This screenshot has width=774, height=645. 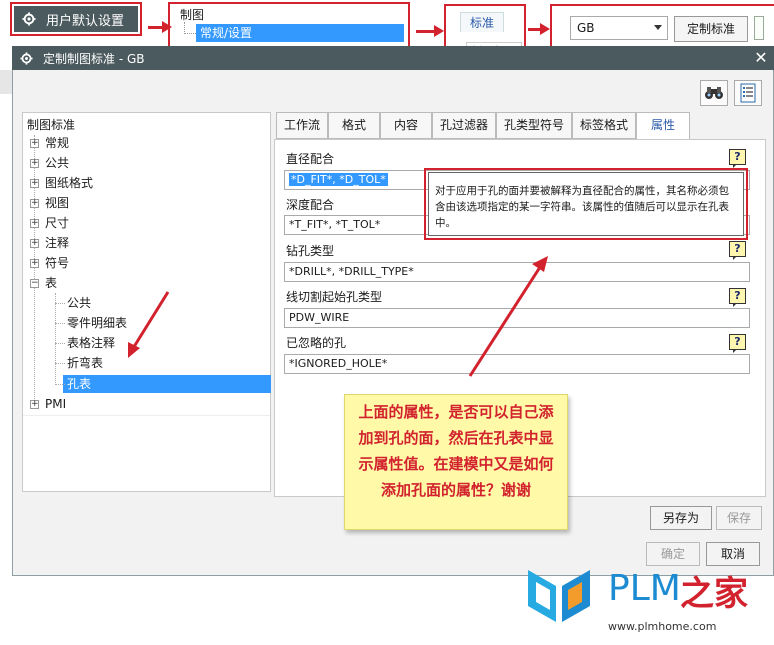 What do you see at coordinates (673, 554) in the screenshot?
I see `ok-button: 确定` at bounding box center [673, 554].